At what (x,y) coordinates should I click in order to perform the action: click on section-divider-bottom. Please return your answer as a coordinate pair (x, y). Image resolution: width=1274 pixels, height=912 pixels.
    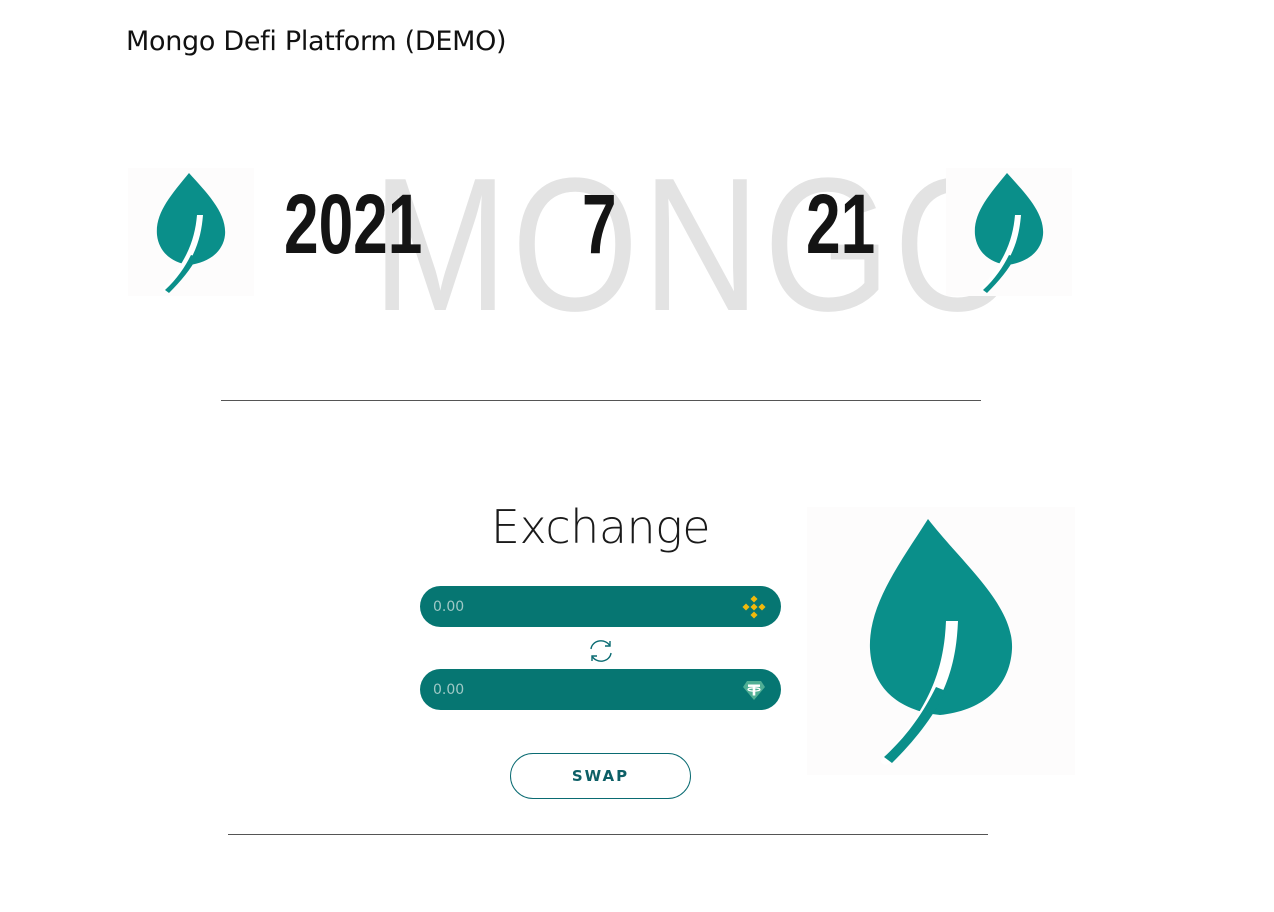
    Looking at the image, I should click on (608, 834).